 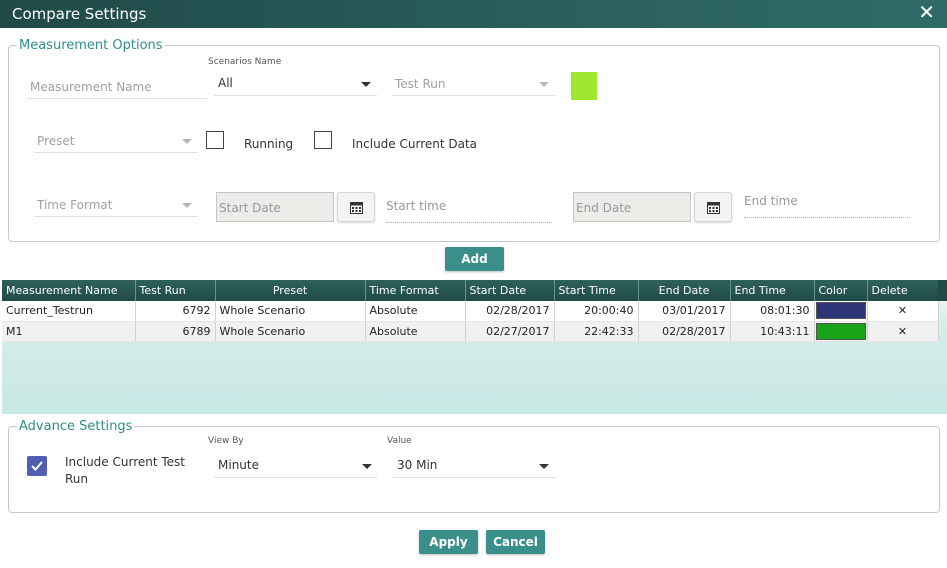 What do you see at coordinates (771, 201) in the screenshot?
I see `end-time-placeholder: End time` at bounding box center [771, 201].